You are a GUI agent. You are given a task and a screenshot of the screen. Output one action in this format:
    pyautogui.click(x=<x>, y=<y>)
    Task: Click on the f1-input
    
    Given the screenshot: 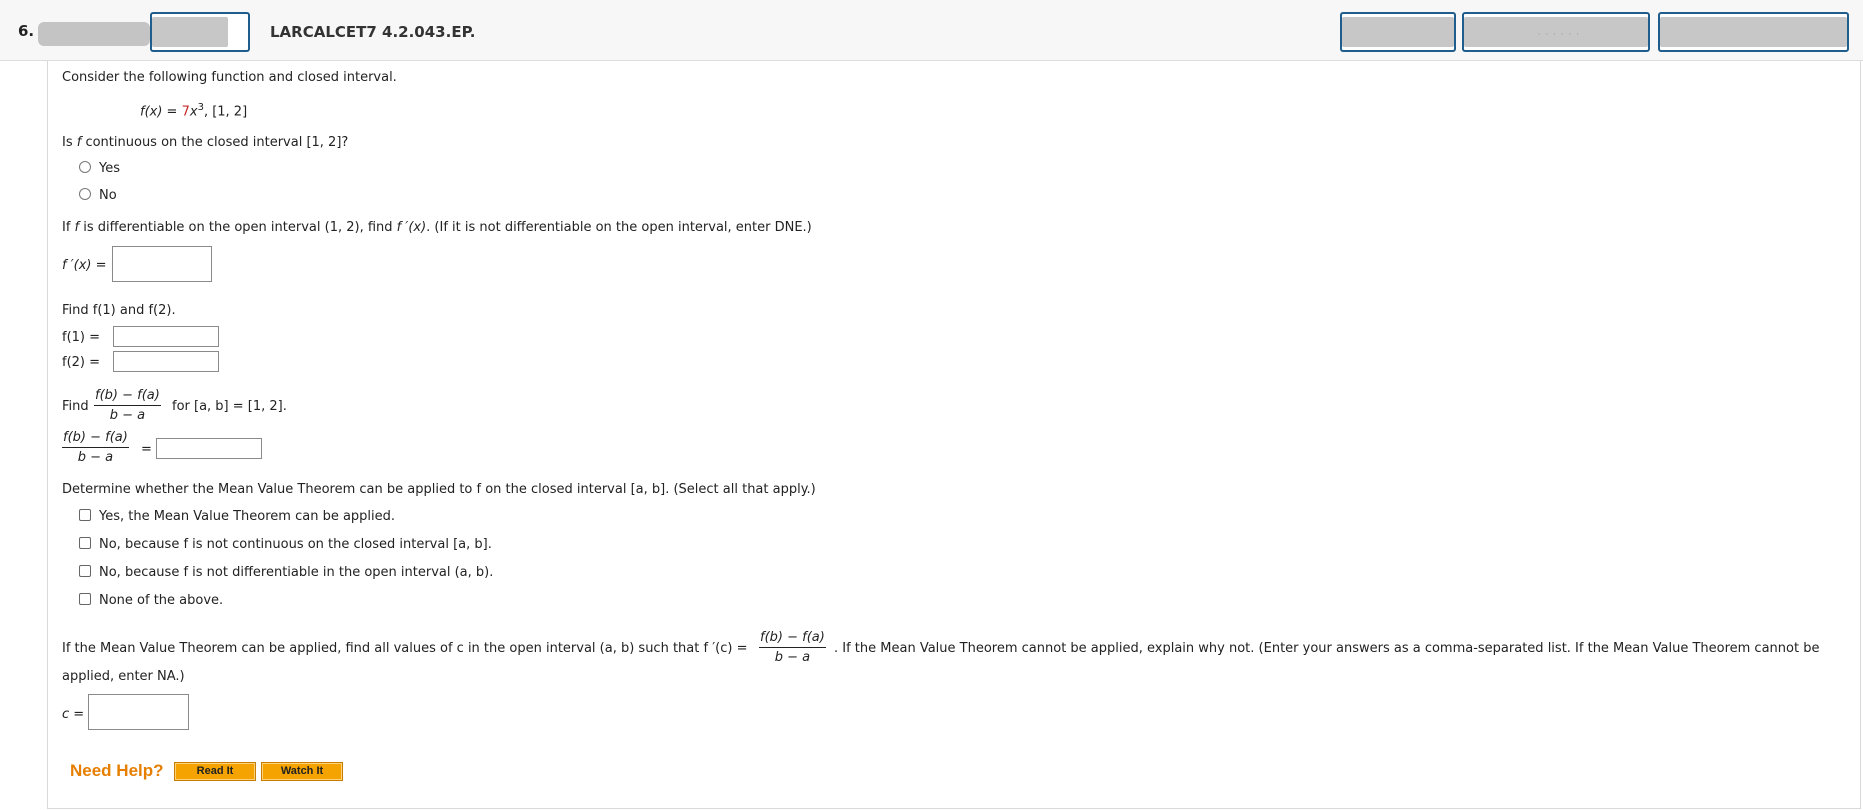 What is the action you would take?
    pyautogui.click(x=166, y=336)
    